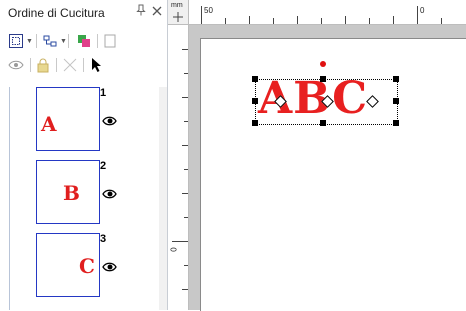 This screenshot has width=466, height=311. What do you see at coordinates (255, 101) in the screenshot?
I see `resize-handle-left` at bounding box center [255, 101].